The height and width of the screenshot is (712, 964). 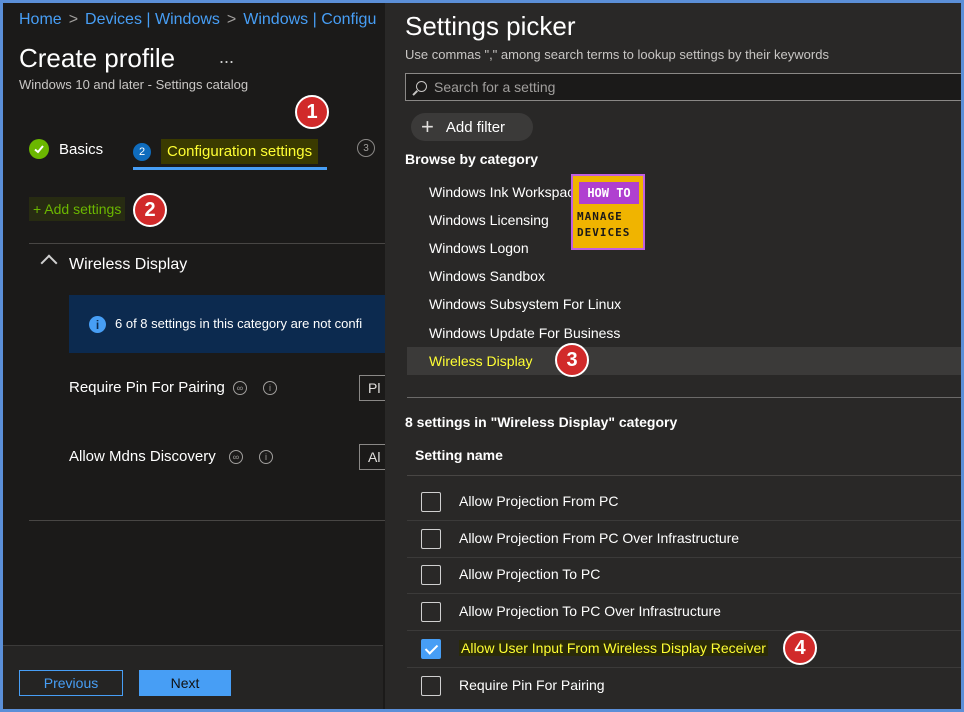 What do you see at coordinates (600, 216) in the screenshot?
I see `logo-line-2: MANAGE` at bounding box center [600, 216].